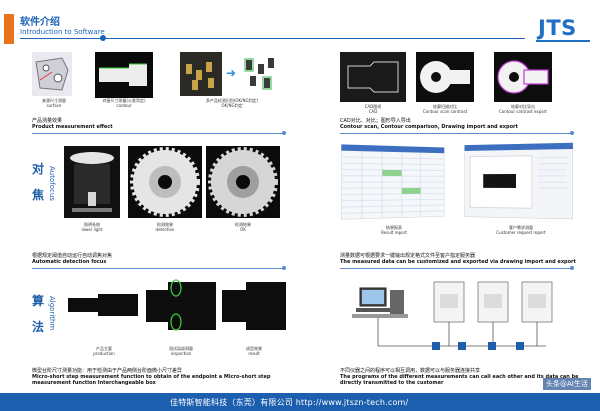 The height and width of the screenshot is (411, 600). I want to click on left-row1-rule, so click(157, 133).